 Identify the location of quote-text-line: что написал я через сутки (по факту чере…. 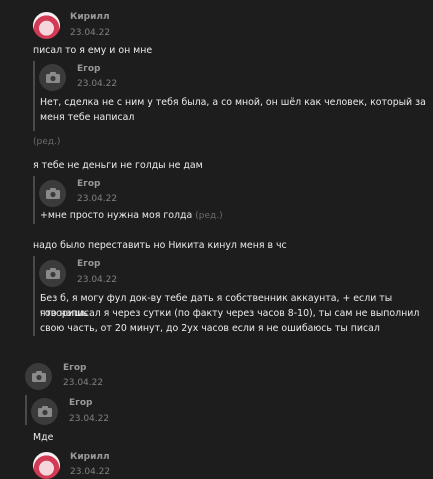
(230, 313).